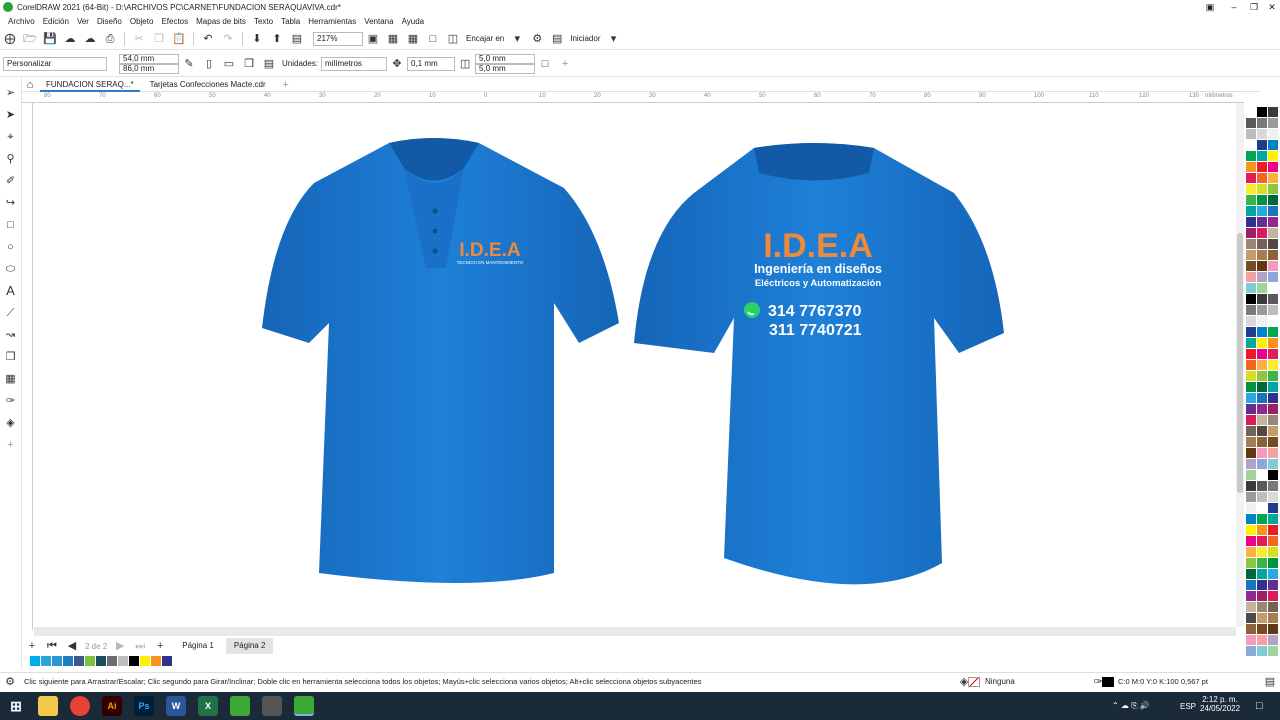  I want to click on shape-tool-icon: ➤, so click(11, 115).